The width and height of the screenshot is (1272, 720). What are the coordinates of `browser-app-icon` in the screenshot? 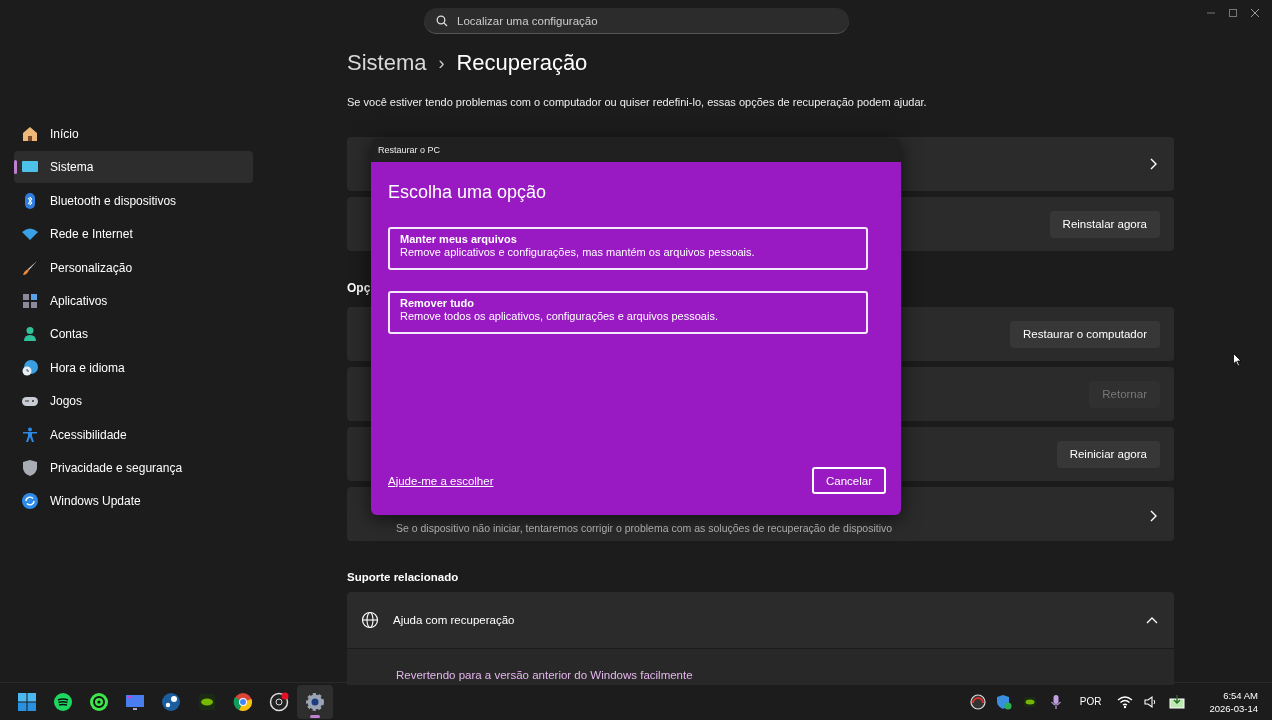 It's located at (242, 701).